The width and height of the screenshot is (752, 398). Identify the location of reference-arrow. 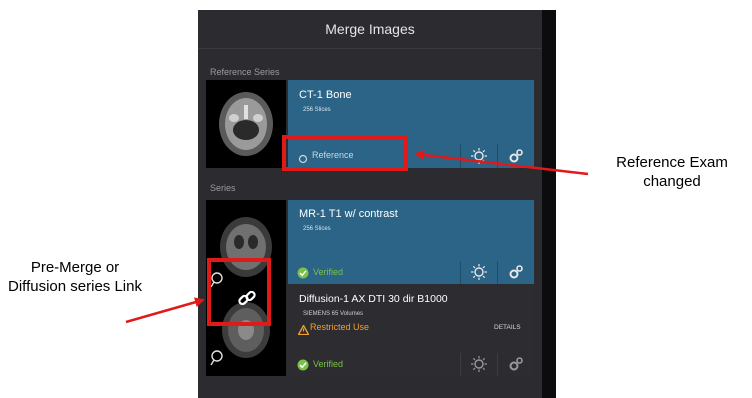
(501, 162).